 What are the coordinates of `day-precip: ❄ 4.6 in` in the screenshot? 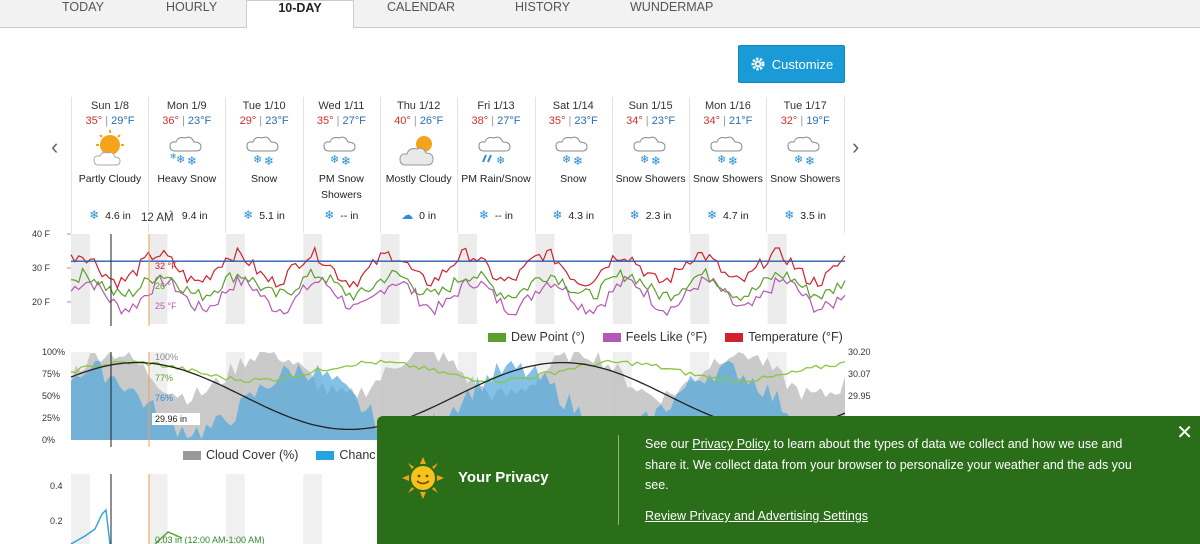 It's located at (110, 215).